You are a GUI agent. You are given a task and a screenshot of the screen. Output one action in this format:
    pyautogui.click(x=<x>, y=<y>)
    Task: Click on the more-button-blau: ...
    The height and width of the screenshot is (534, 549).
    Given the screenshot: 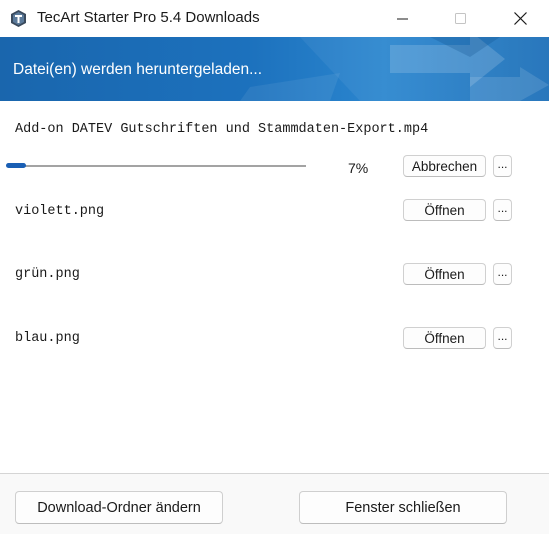 What is the action you would take?
    pyautogui.click(x=502, y=338)
    